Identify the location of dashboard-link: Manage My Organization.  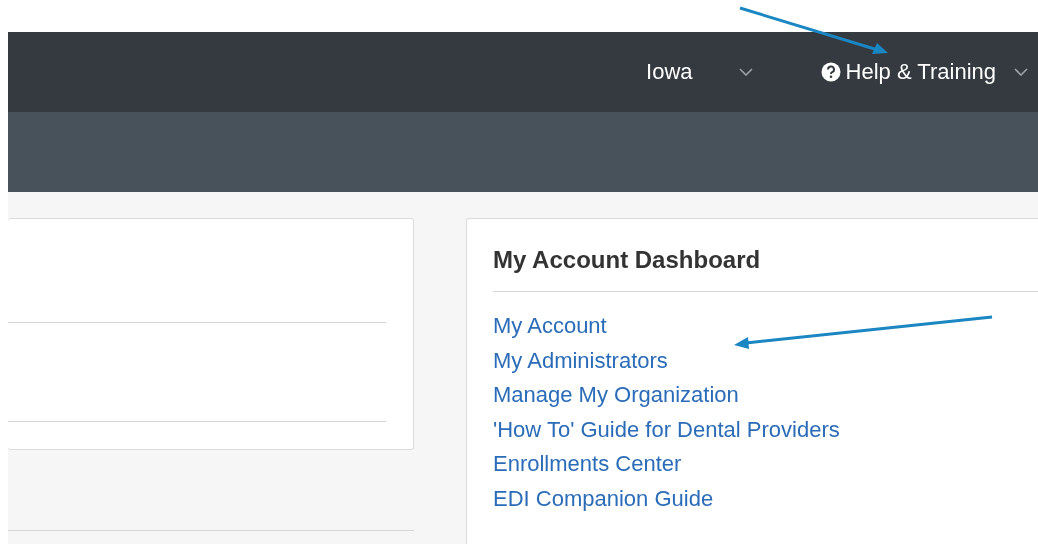
(616, 395).